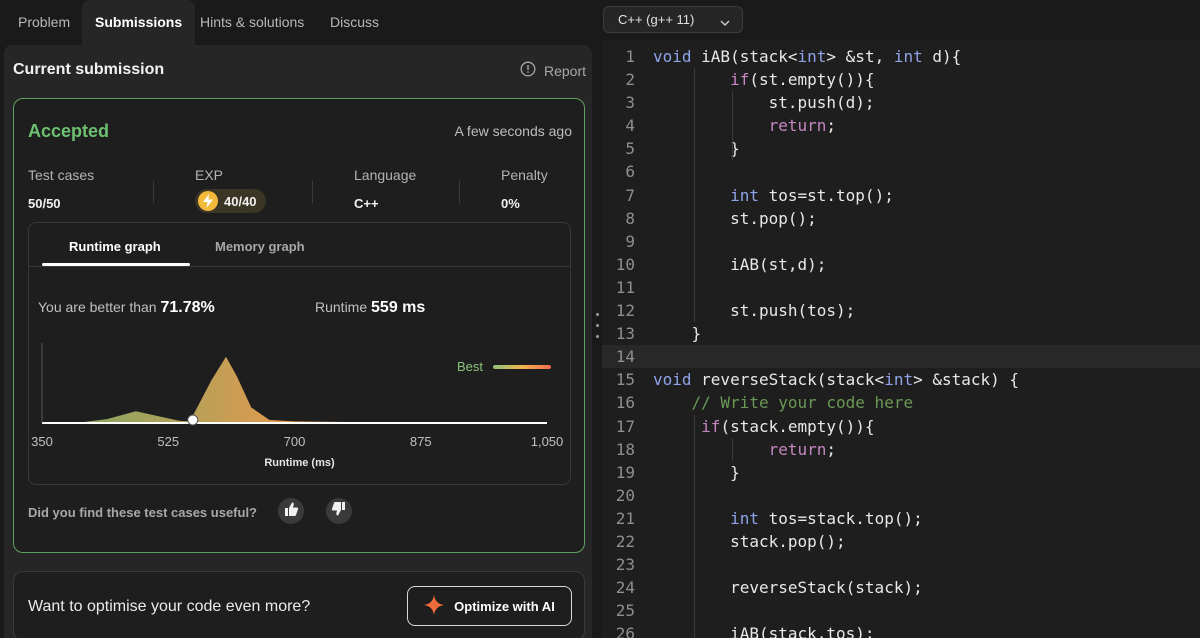 The height and width of the screenshot is (638, 1200). Describe the element at coordinates (901, 333) in the screenshot. I see `code-line: 13 }` at that location.